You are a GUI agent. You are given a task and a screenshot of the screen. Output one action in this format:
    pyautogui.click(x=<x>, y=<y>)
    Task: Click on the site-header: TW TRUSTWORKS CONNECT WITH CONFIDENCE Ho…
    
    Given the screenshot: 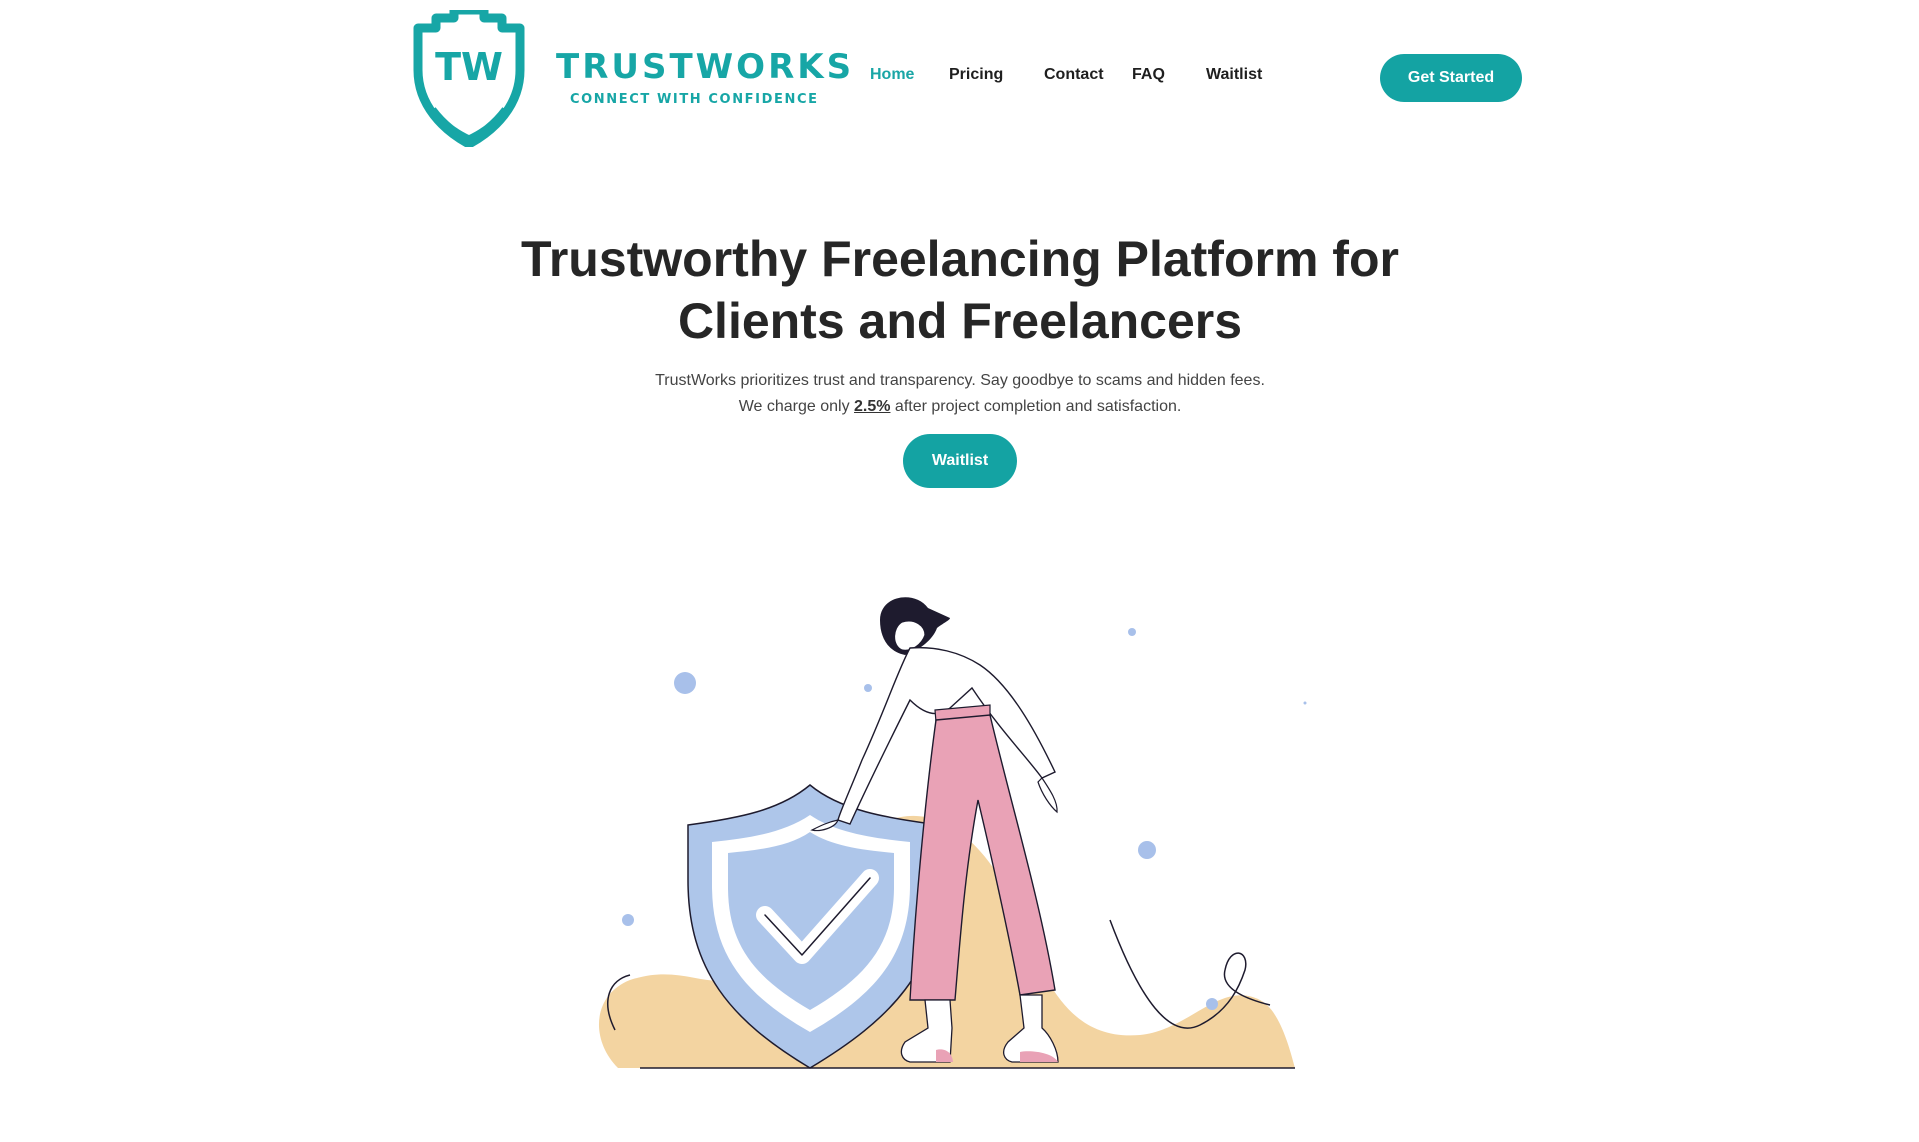 What is the action you would take?
    pyautogui.click(x=959, y=80)
    